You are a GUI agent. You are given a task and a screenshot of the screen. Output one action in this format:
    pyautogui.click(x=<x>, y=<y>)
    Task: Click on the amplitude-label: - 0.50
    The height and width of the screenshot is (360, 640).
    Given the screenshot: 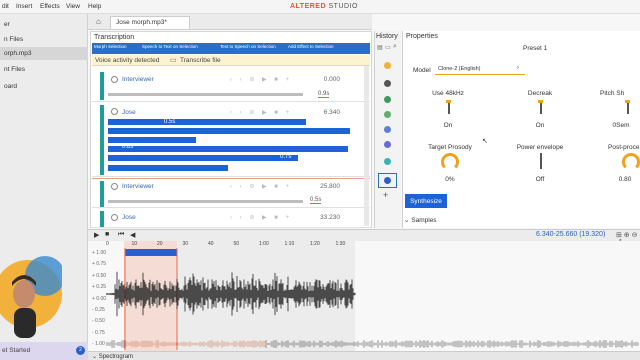 What is the action you would take?
    pyautogui.click(x=98, y=321)
    